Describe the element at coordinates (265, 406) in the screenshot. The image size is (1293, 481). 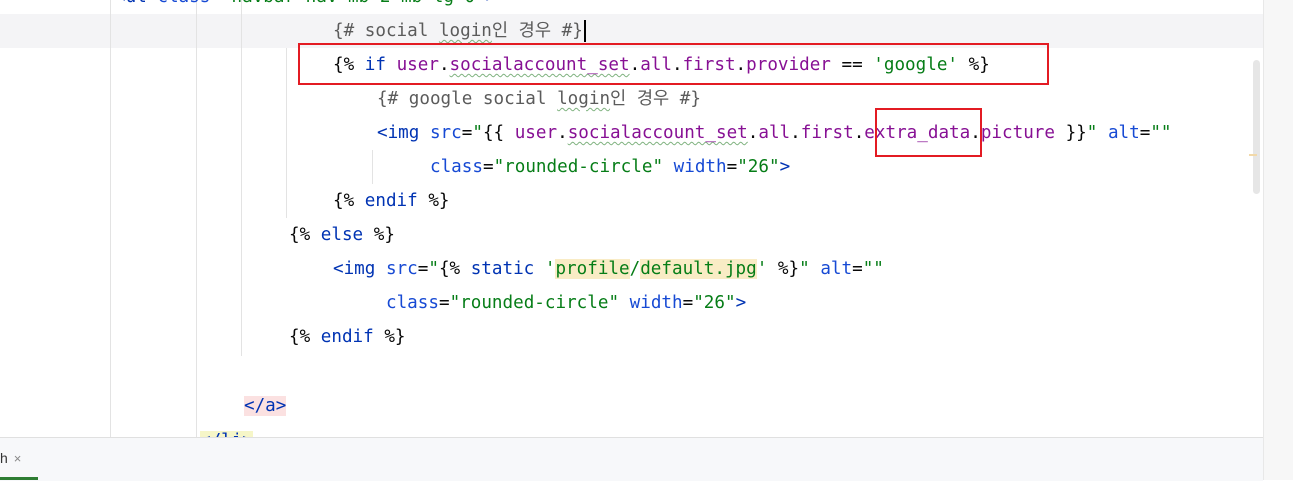
I see `code-line: </a>` at that location.